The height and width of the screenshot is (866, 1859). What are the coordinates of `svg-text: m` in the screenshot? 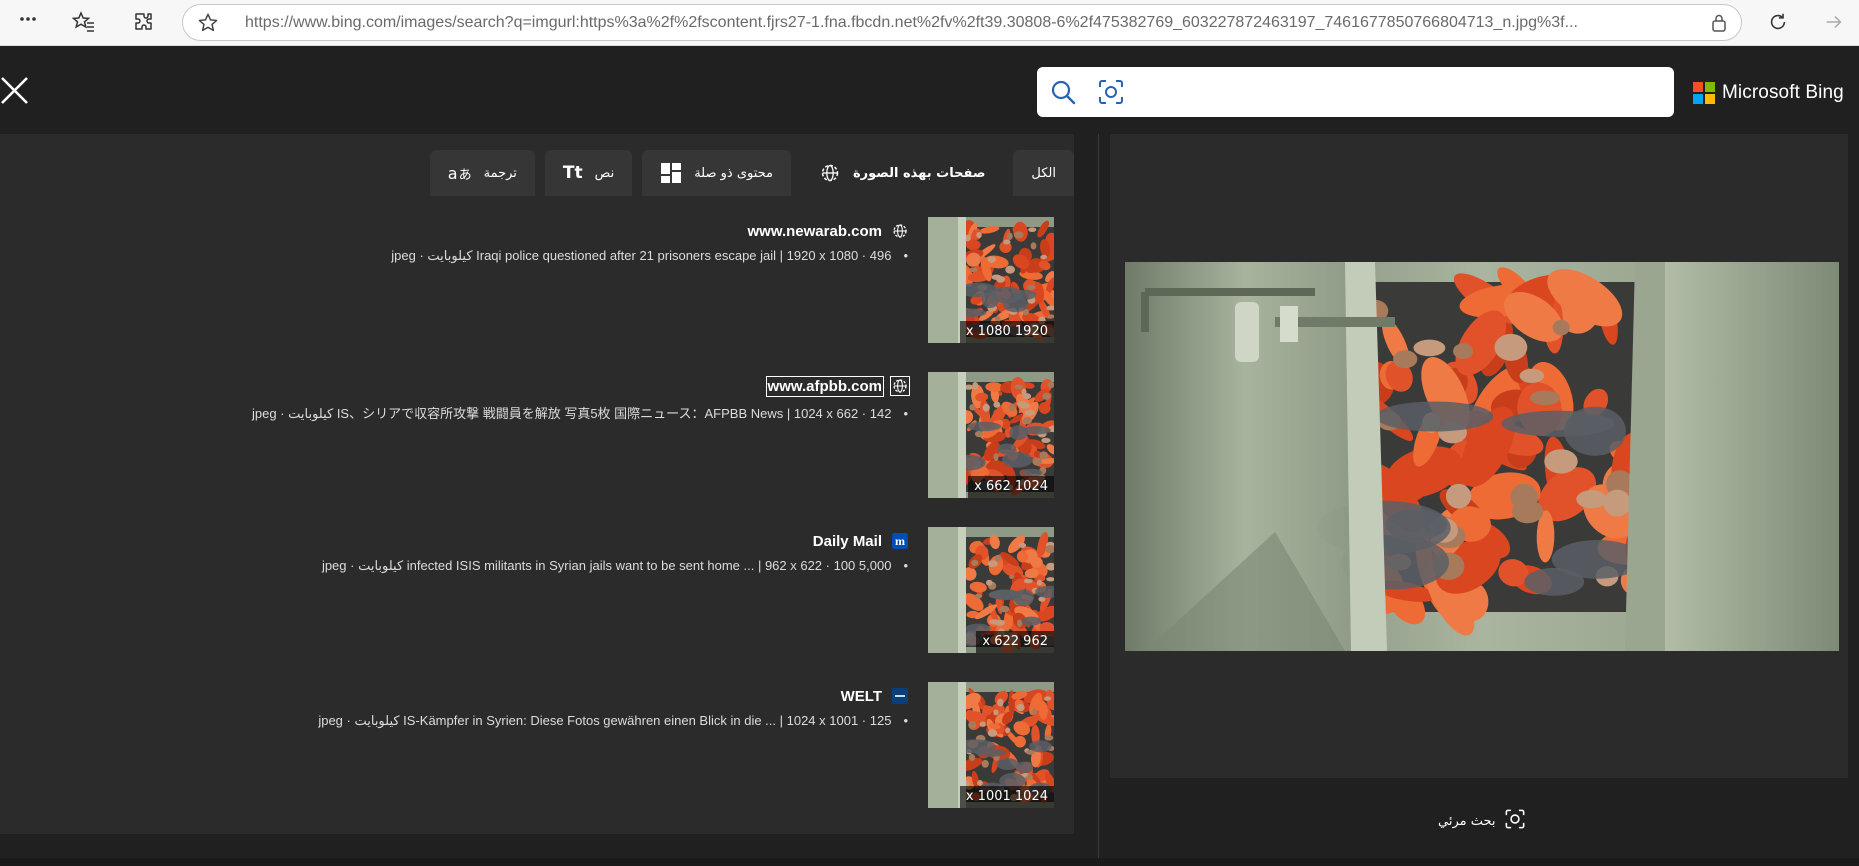 It's located at (900, 541).